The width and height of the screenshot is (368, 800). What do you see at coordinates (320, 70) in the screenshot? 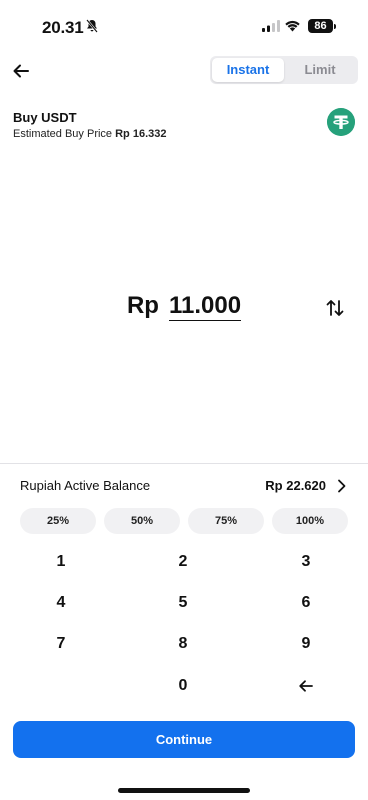
I see `tab-limit: Limit` at bounding box center [320, 70].